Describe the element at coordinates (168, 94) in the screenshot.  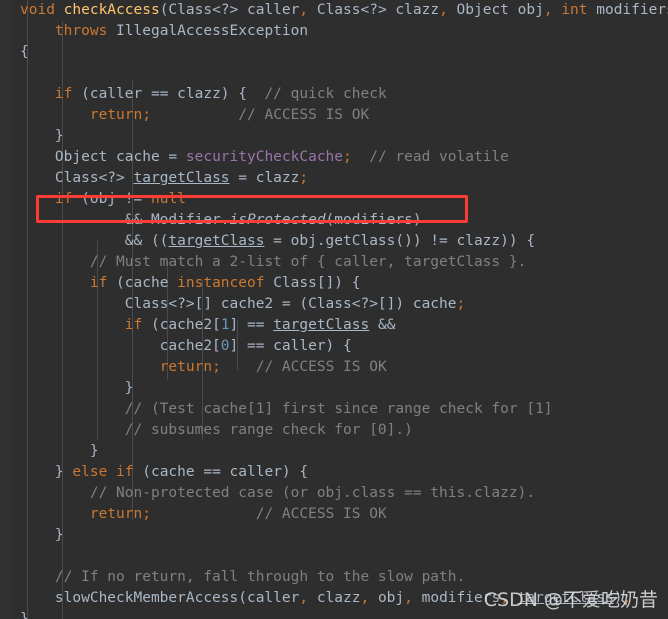
I see `code-token: (caller == clazz) {` at that location.